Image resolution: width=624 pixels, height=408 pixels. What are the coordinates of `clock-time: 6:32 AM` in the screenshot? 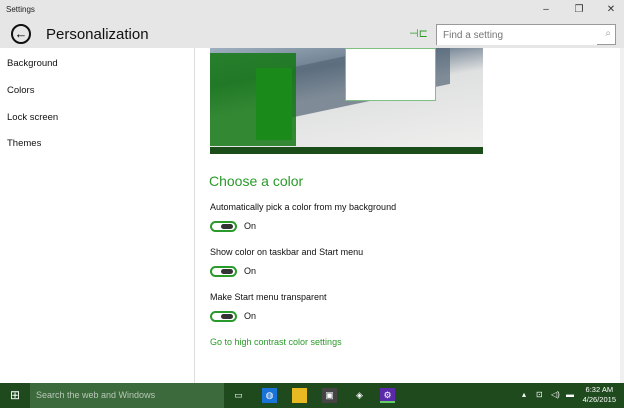 It's located at (599, 389).